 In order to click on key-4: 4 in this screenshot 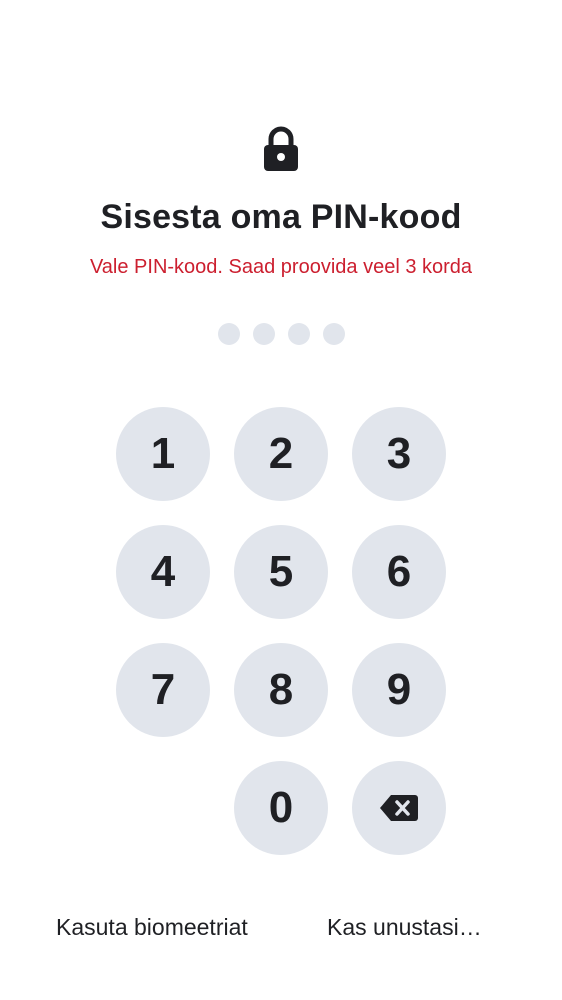, I will do `click(163, 572)`.